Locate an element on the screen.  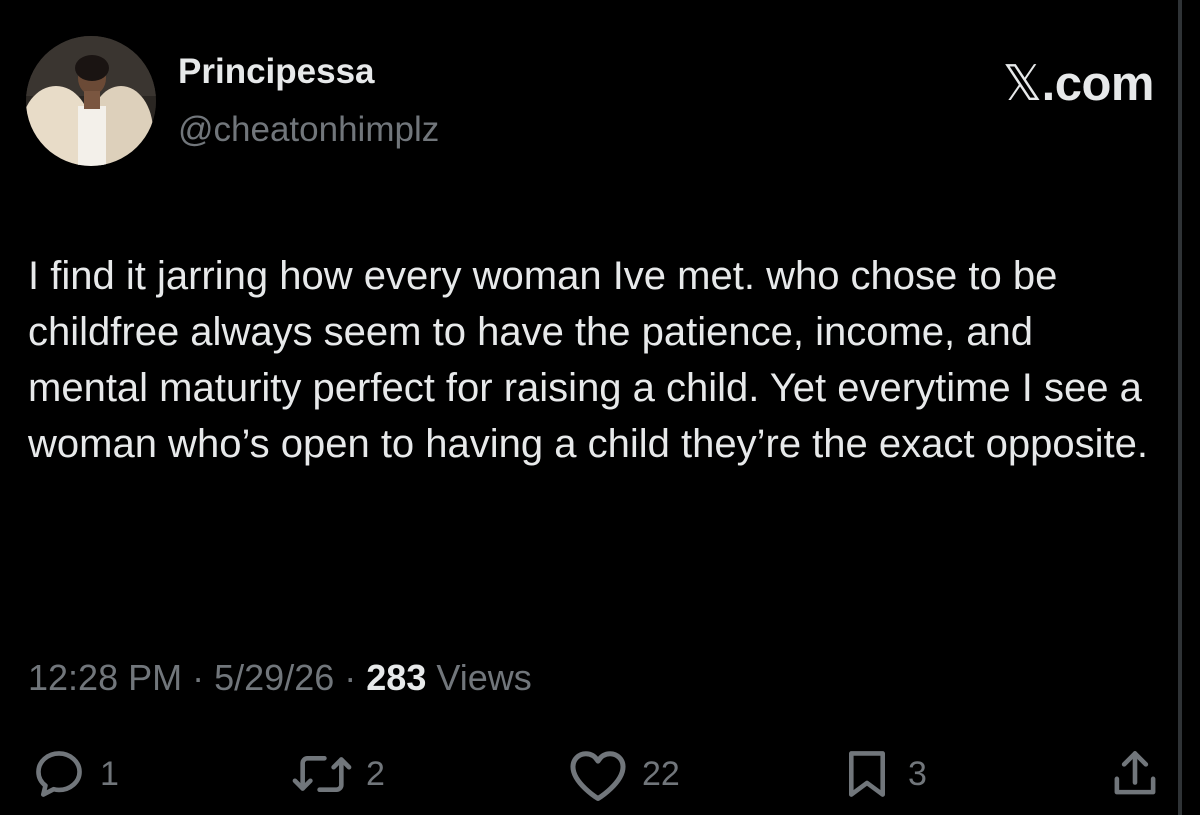
reply-icon is located at coordinates (59, 774).